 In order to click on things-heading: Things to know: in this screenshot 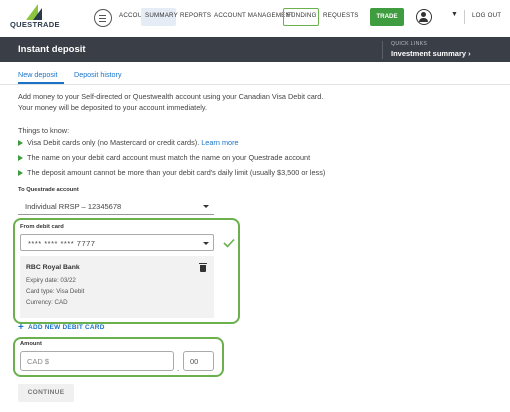, I will do `click(44, 130)`.